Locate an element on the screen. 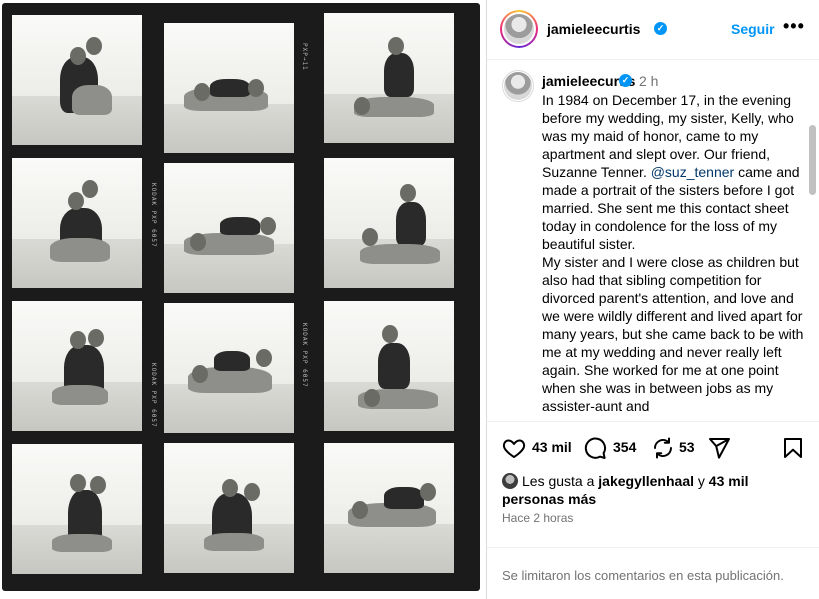 This screenshot has width=819, height=599. caption-scrollbar is located at coordinates (812, 160).